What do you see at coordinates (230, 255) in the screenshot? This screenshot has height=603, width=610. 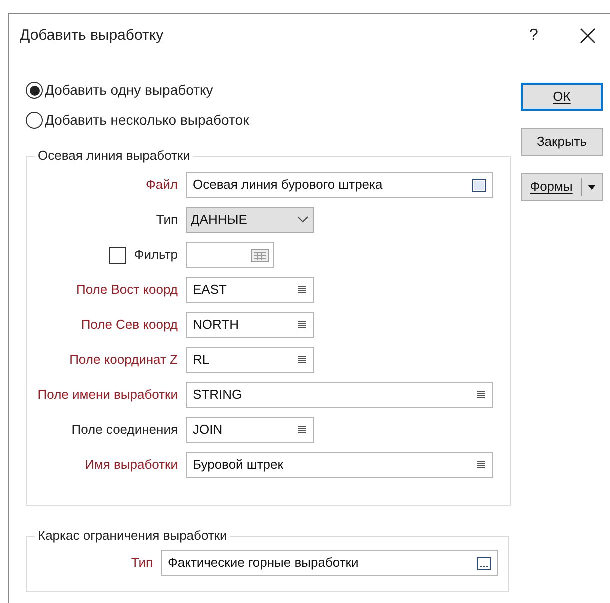 I see `filter-field` at bounding box center [230, 255].